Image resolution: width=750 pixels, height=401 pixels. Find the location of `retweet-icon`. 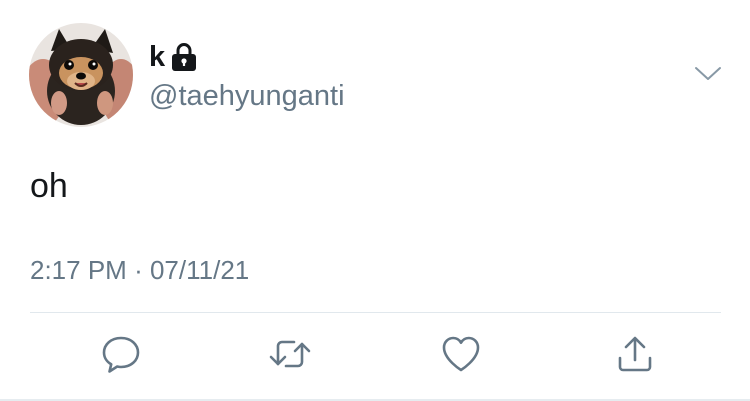

retweet-icon is located at coordinates (290, 356).